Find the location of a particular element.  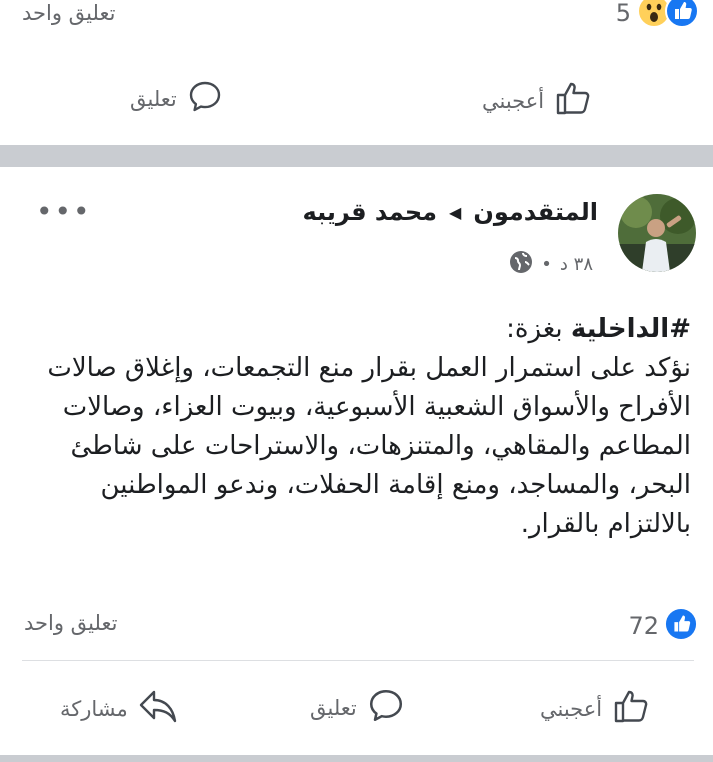

comments-count: تعليق واحد is located at coordinates (70, 623).